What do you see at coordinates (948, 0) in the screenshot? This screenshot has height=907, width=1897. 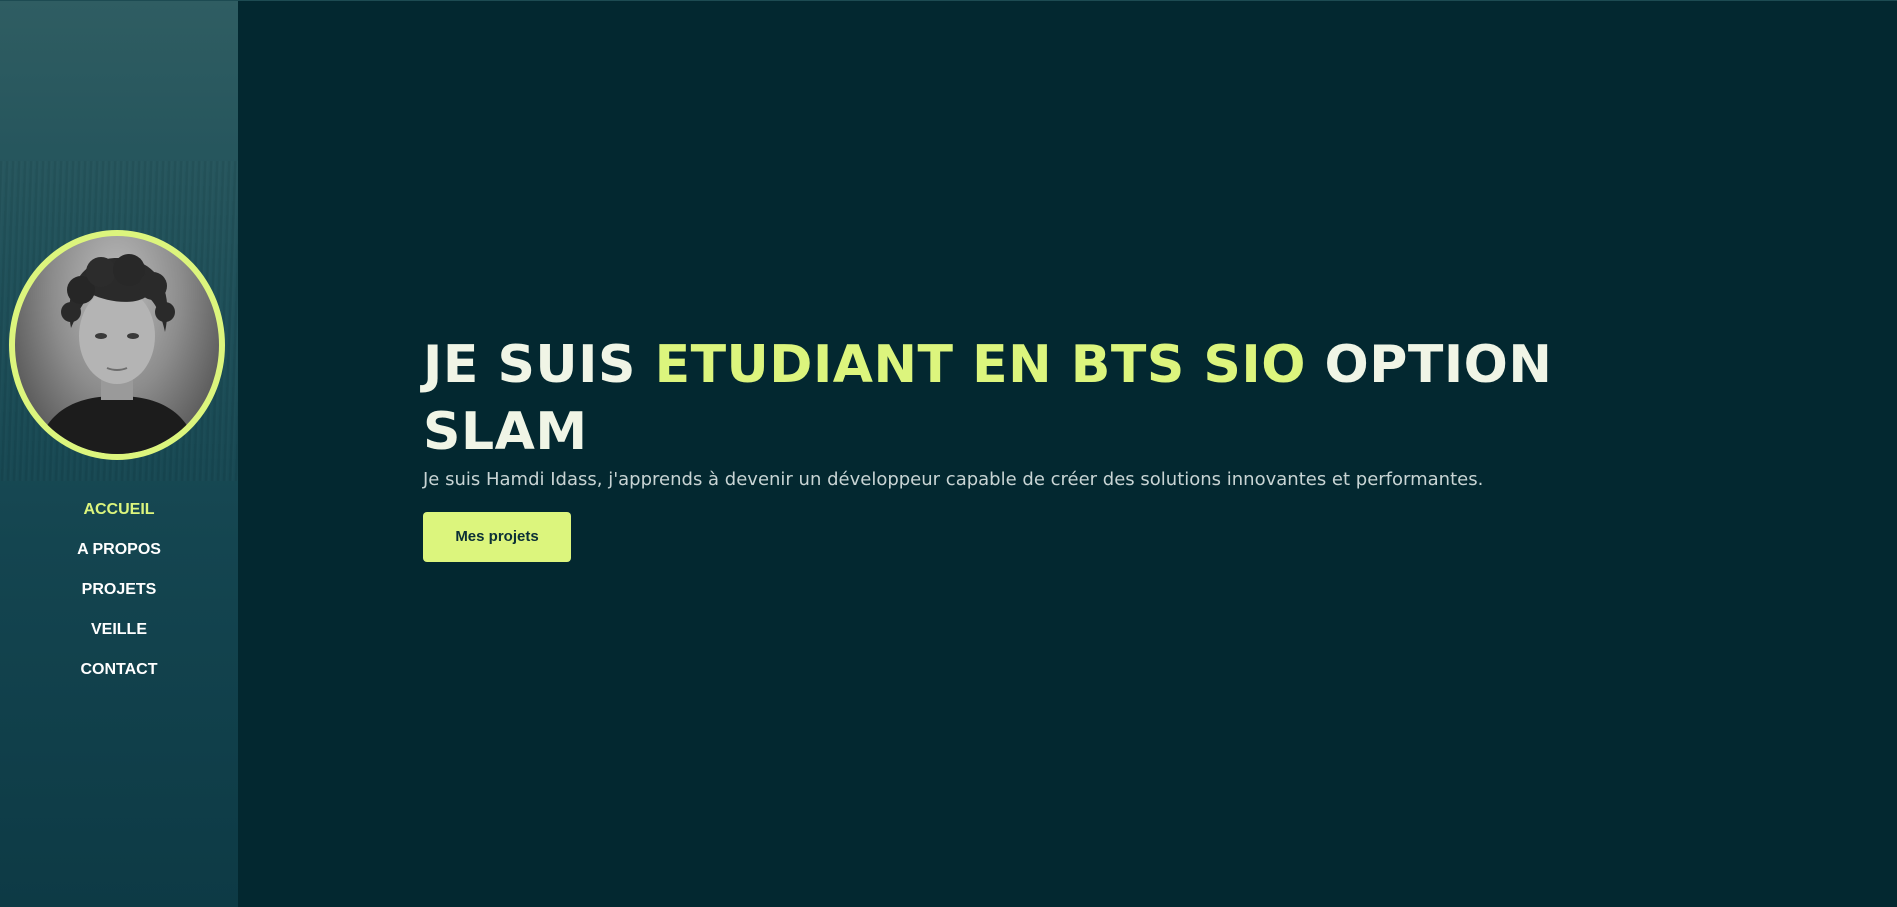 I see `top-border` at bounding box center [948, 0].